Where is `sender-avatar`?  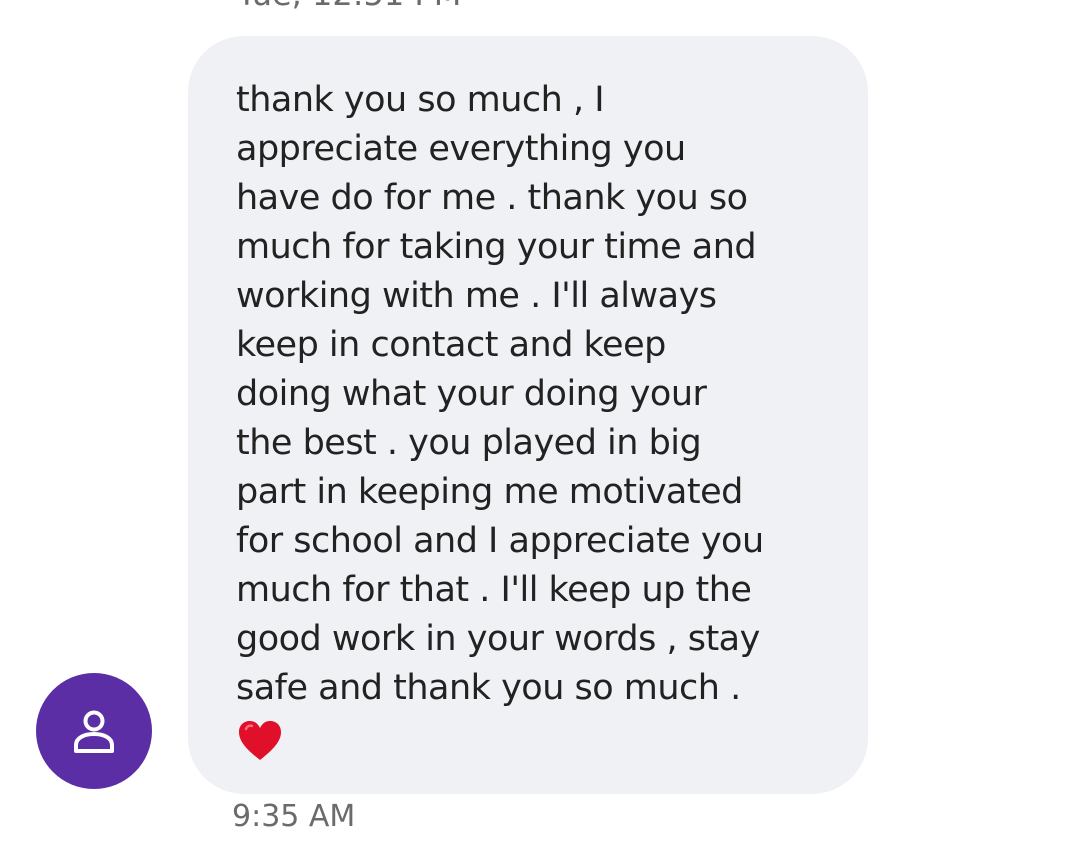
sender-avatar is located at coordinates (94, 731).